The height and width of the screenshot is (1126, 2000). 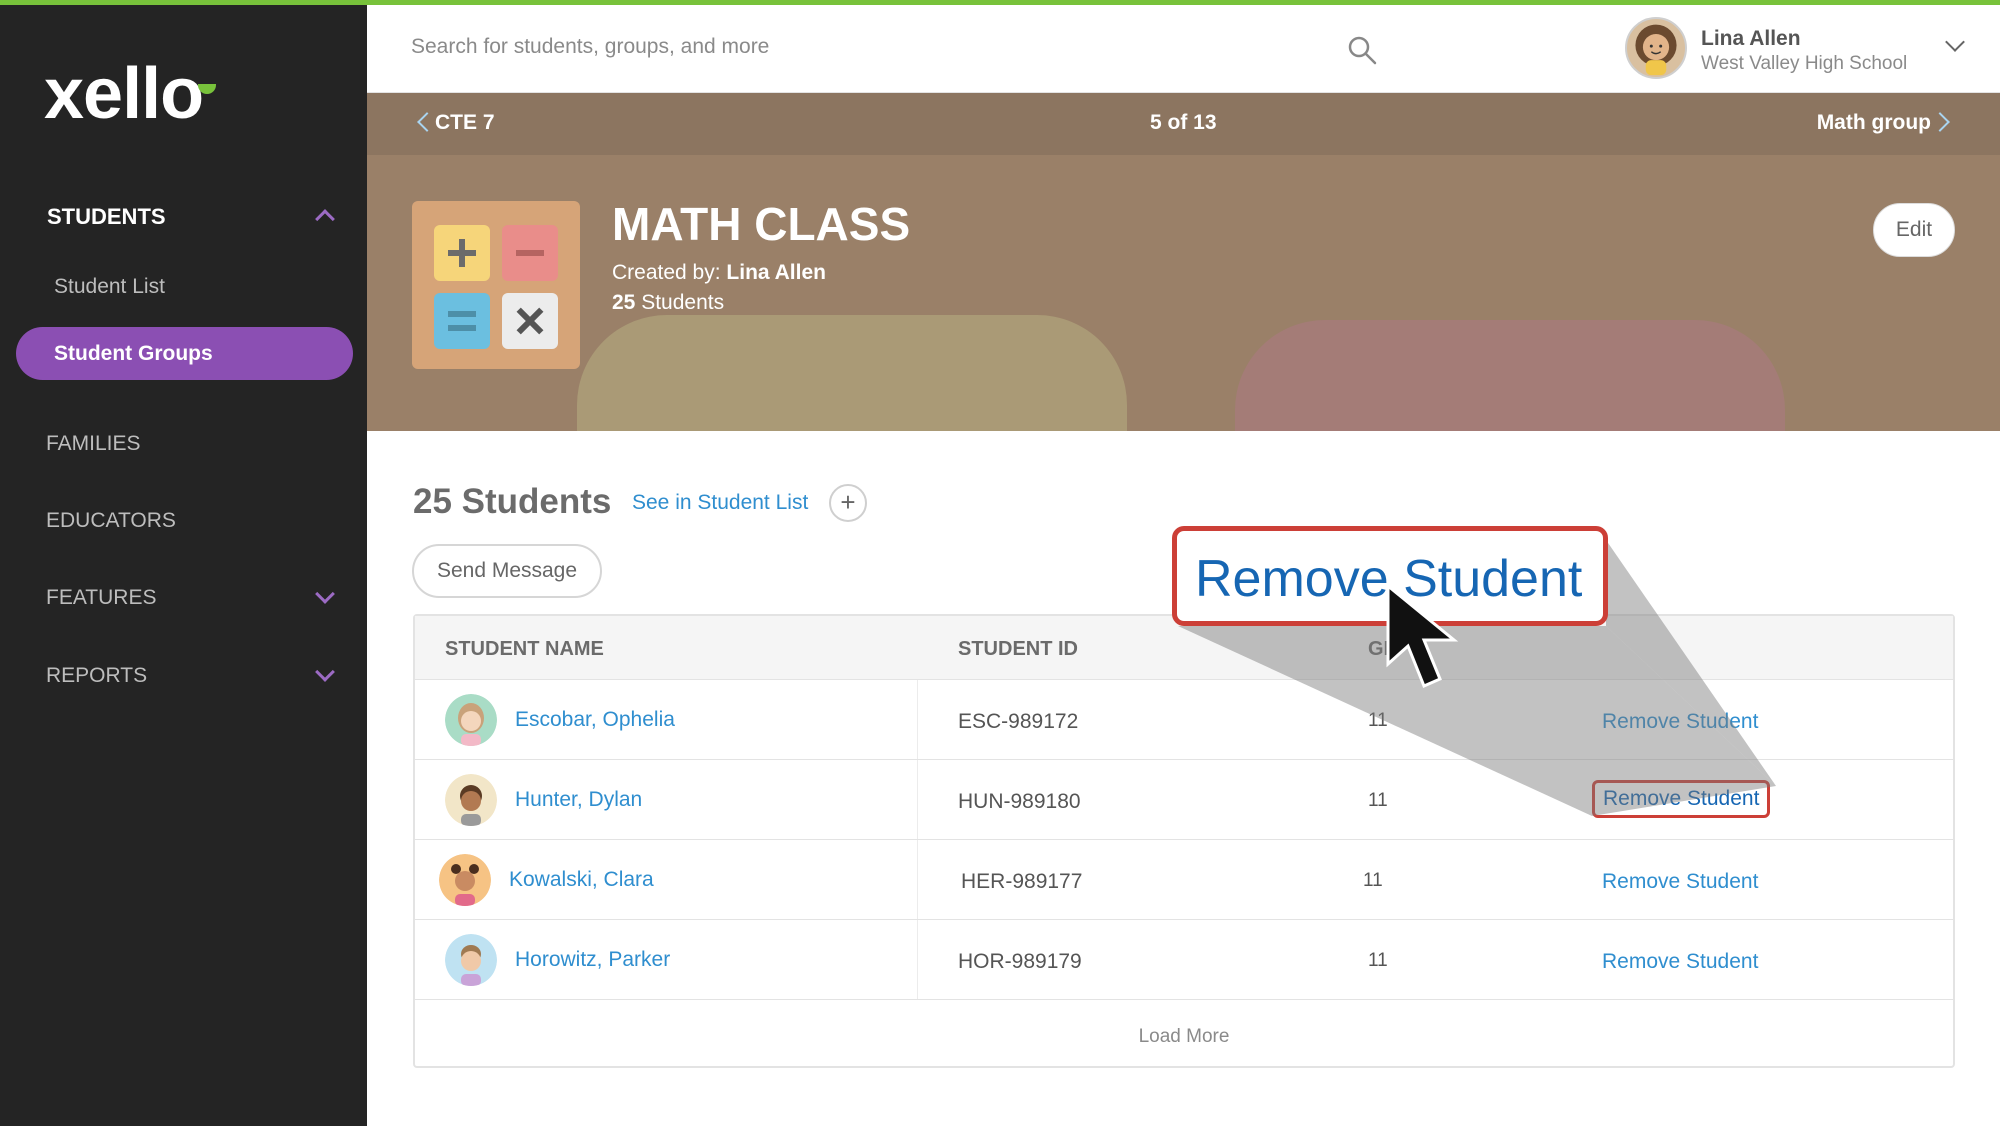 I want to click on previous-group-link: CTE 7, so click(x=465, y=123).